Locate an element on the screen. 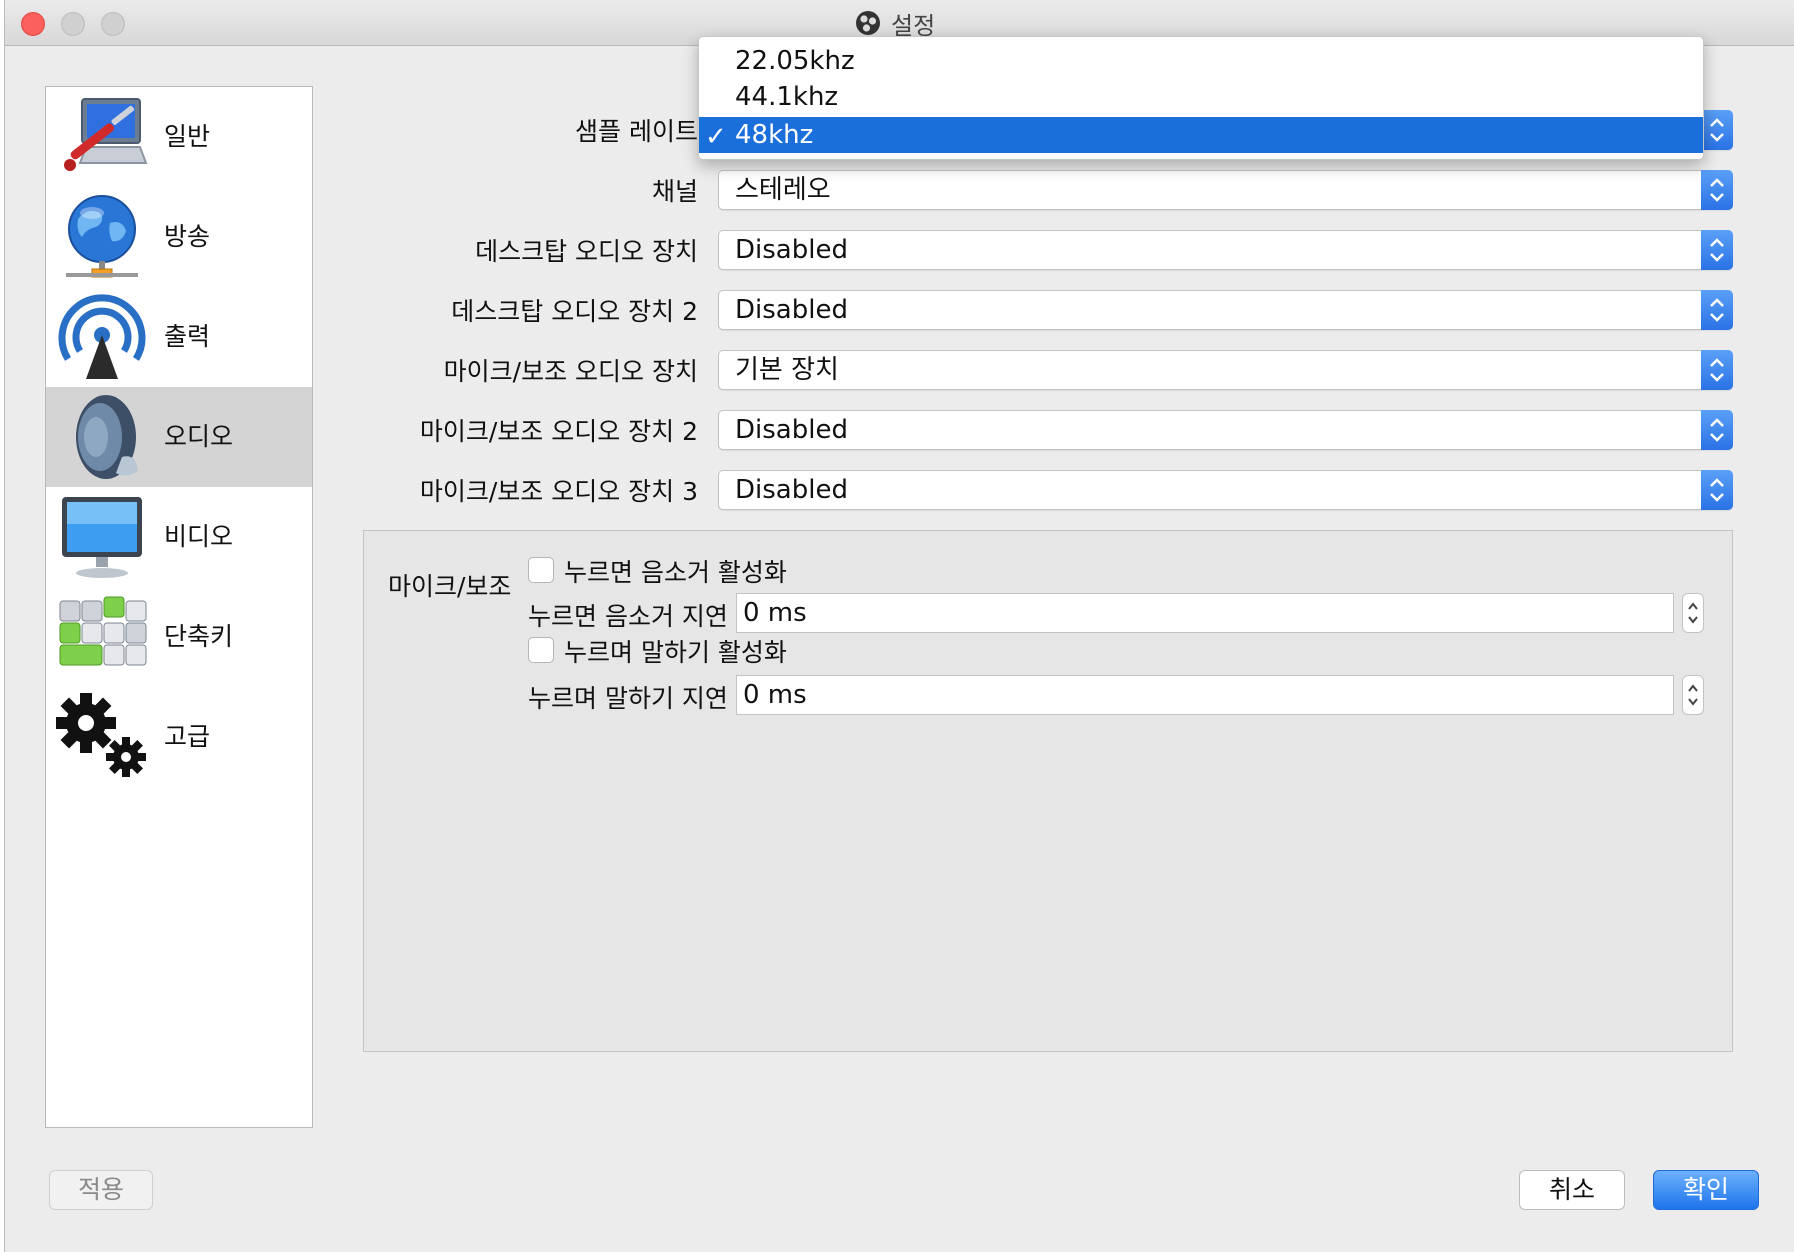 The image size is (1794, 1252). desktop-audio-value: Disabled is located at coordinates (791, 250).